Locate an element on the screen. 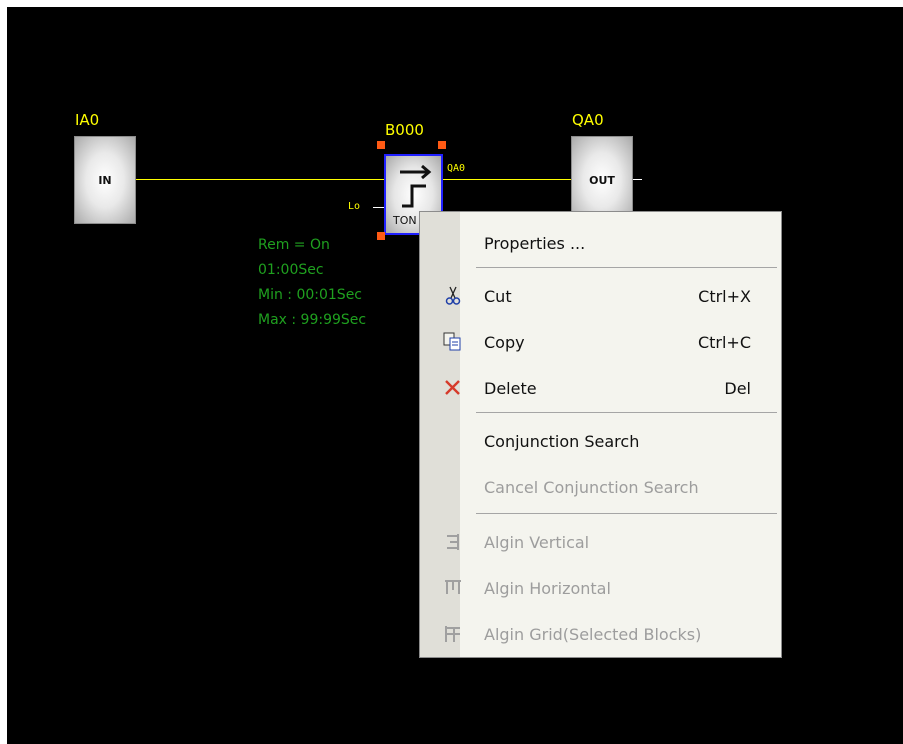 This screenshot has height=744, width=903. selection-handle-bottom-left is located at coordinates (381, 236).